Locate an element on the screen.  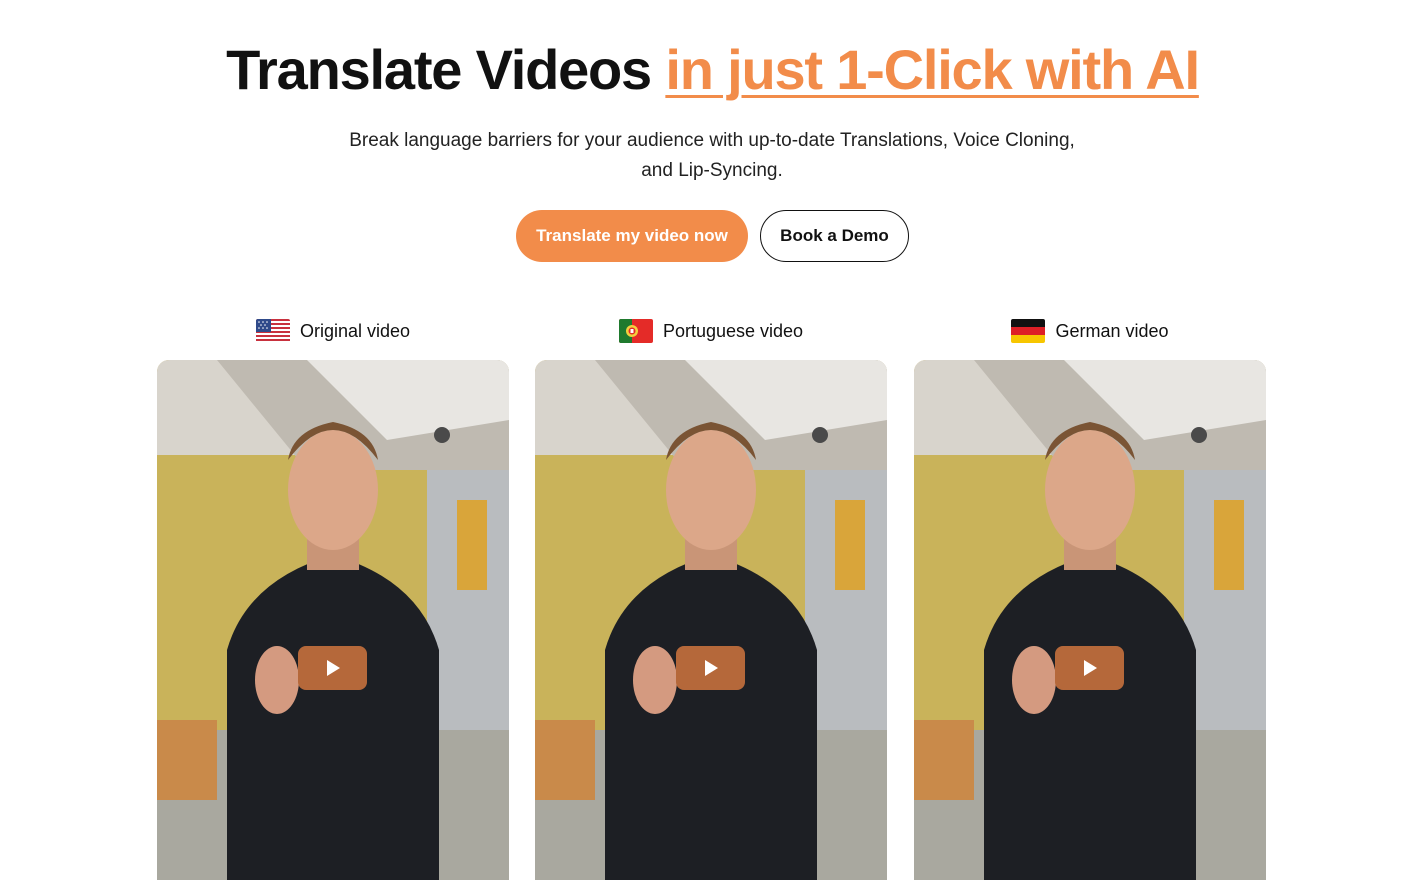
video-label-text: German video is located at coordinates (1112, 330).